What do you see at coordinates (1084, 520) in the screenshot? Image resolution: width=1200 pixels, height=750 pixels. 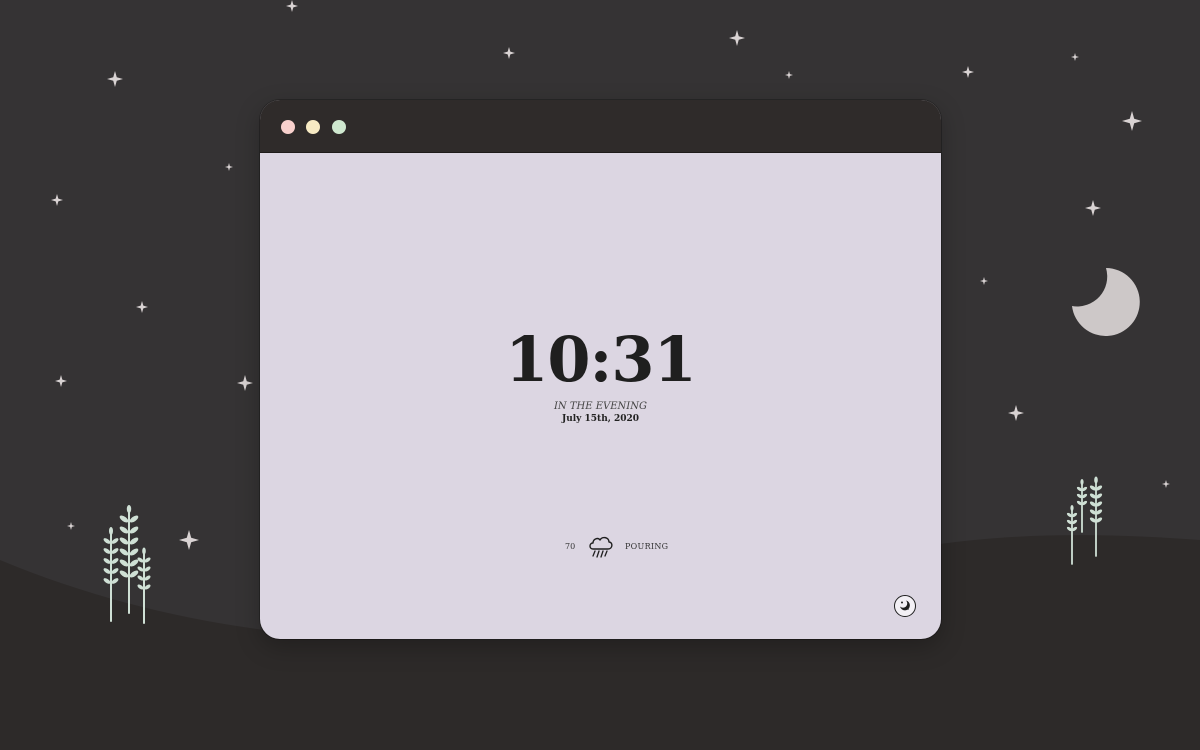 I see `wheat-plants-right` at bounding box center [1084, 520].